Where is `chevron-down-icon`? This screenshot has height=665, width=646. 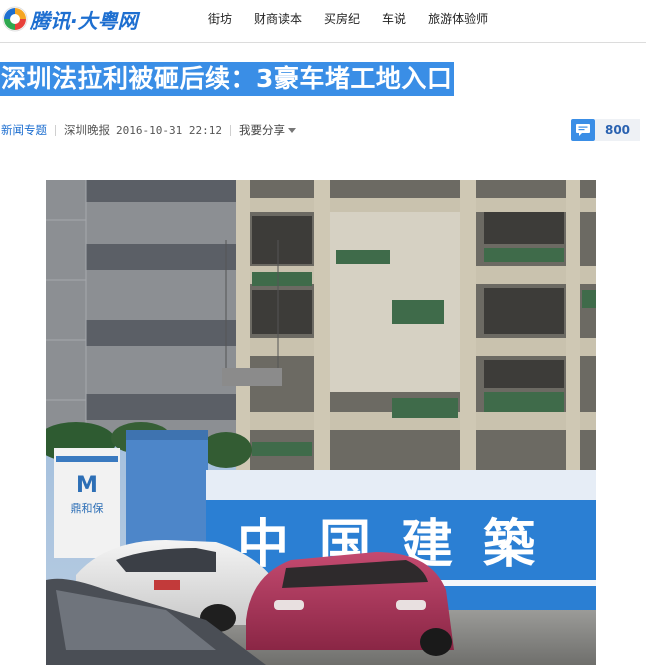 chevron-down-icon is located at coordinates (291, 130).